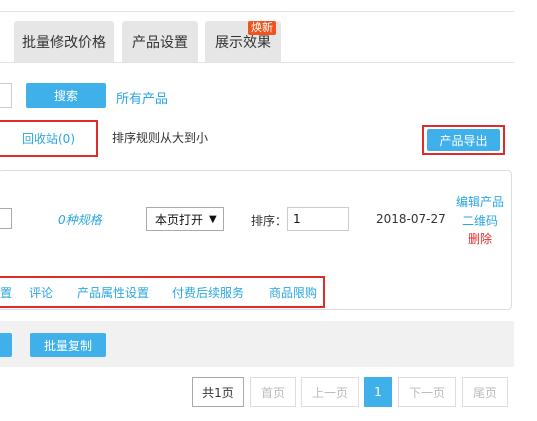 Image resolution: width=537 pixels, height=421 pixels. I want to click on tab-batch-price: 批量修改价格, so click(64, 42).